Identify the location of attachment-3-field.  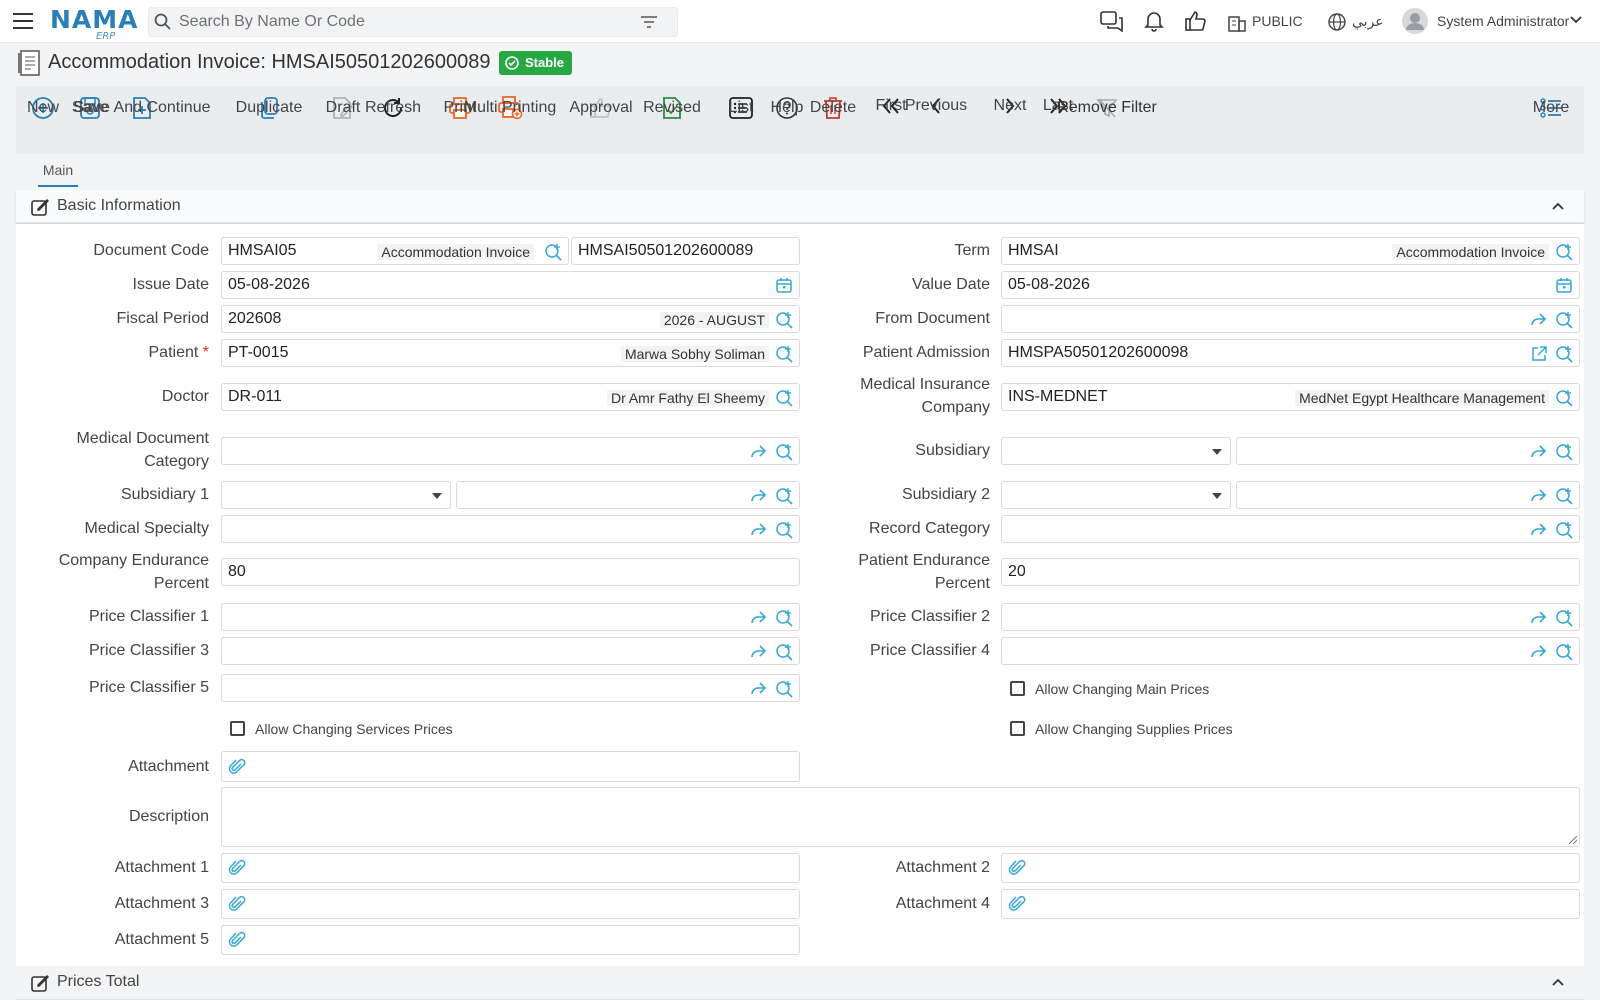
(510, 904).